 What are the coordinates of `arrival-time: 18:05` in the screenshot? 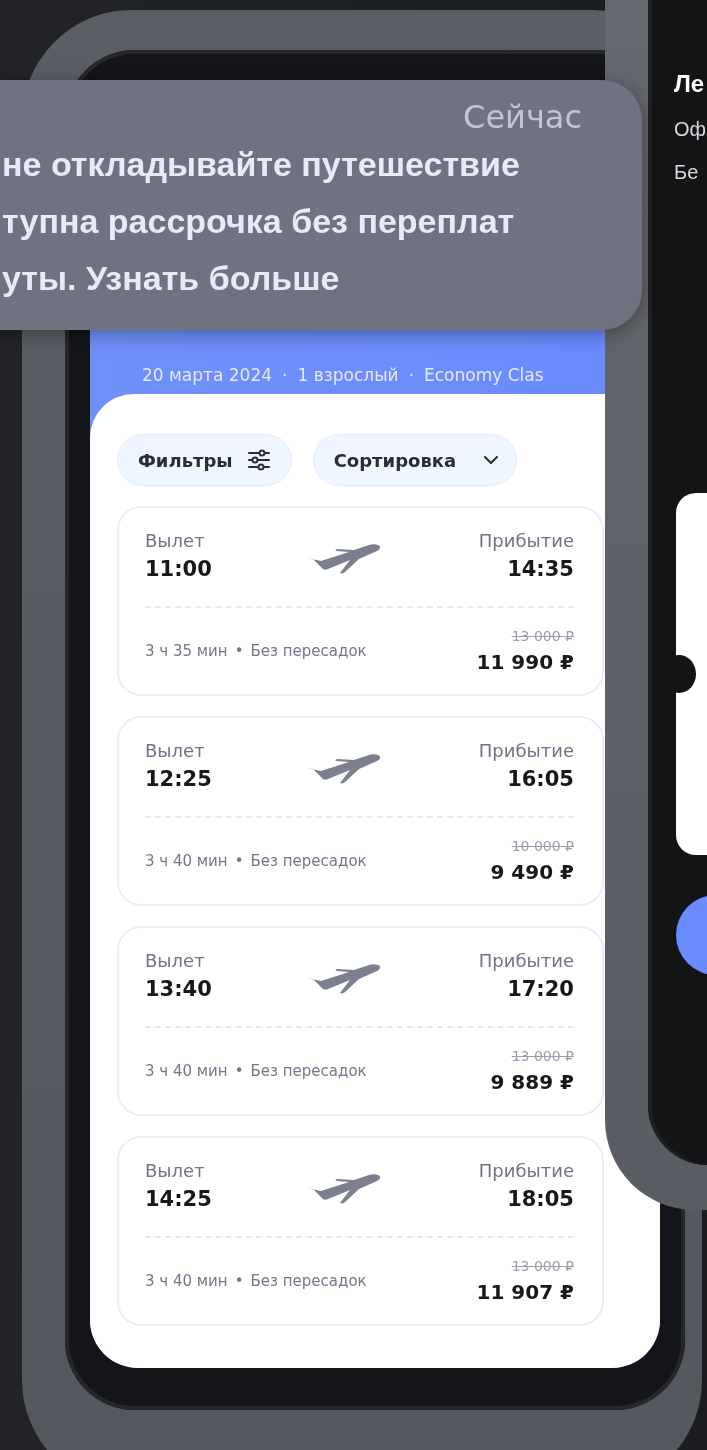 It's located at (540, 1199).